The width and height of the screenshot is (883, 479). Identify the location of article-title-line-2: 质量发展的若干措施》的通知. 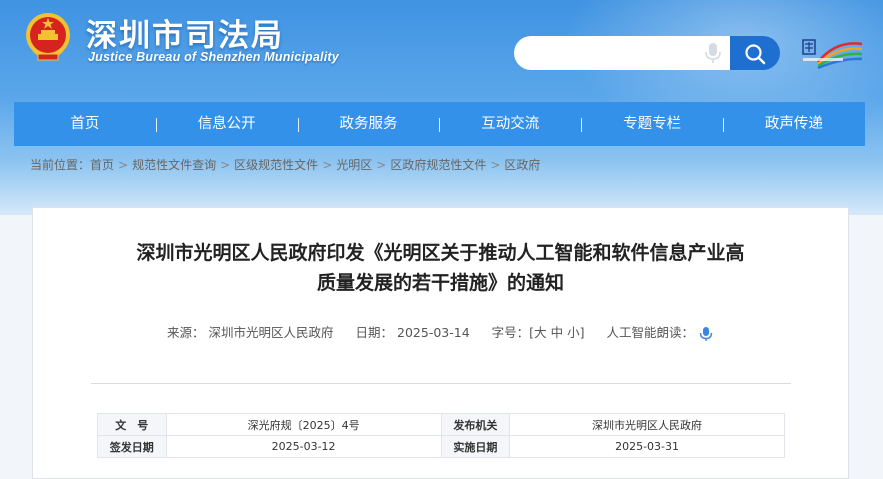
(440, 283).